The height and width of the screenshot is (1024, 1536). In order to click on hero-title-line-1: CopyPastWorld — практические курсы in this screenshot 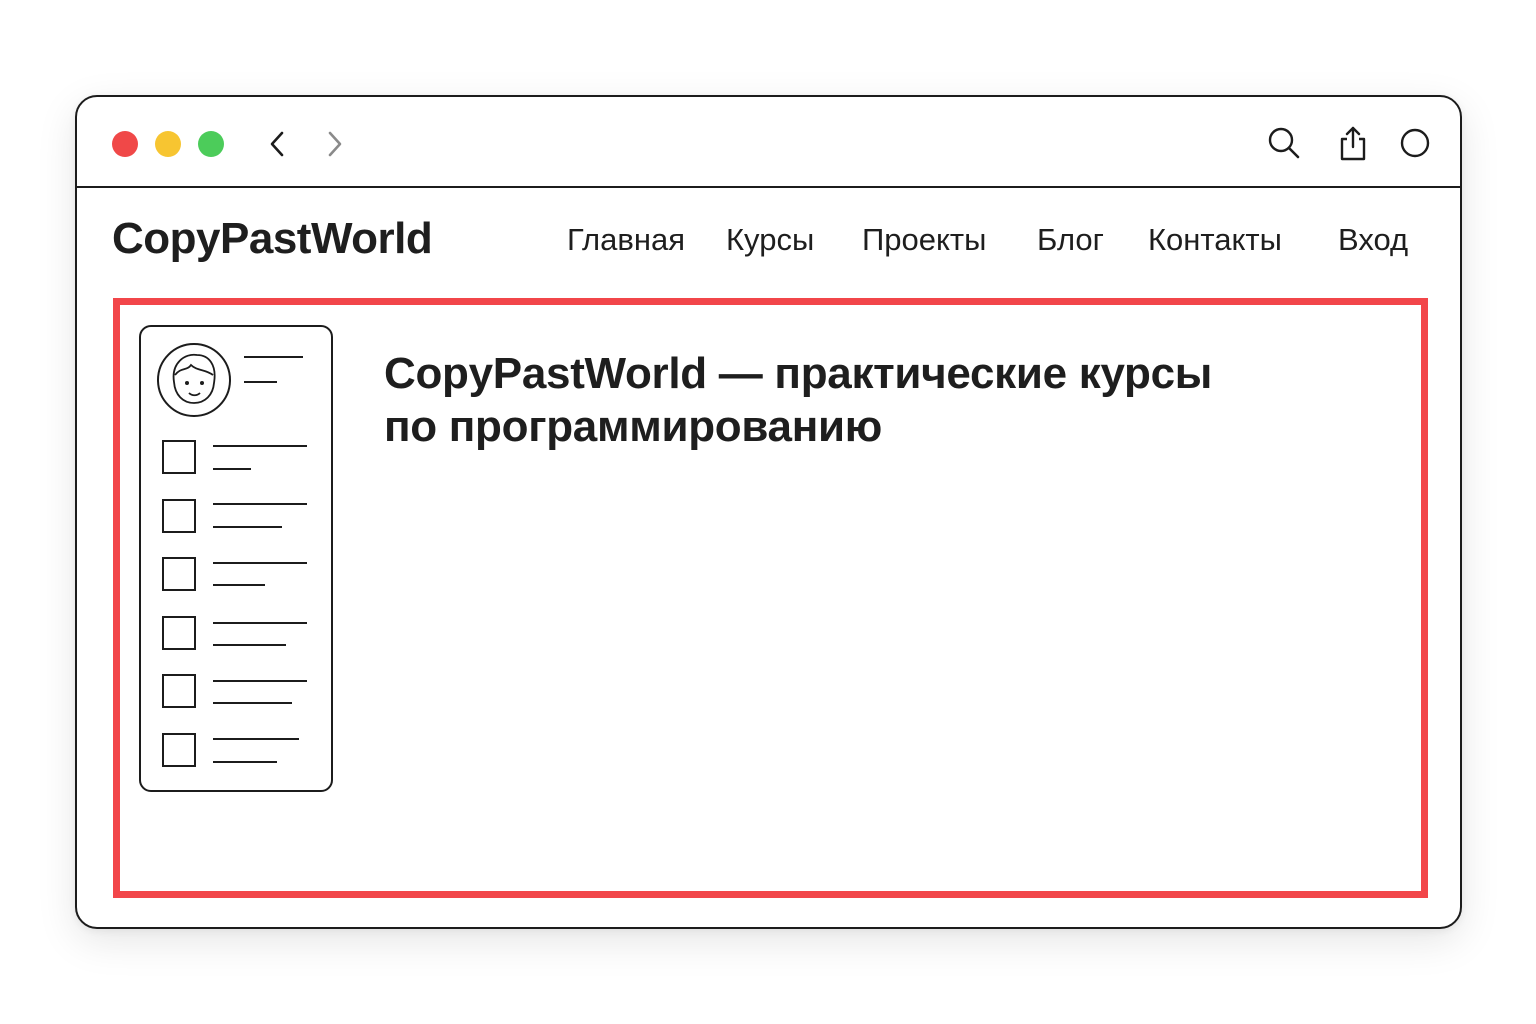, I will do `click(798, 373)`.